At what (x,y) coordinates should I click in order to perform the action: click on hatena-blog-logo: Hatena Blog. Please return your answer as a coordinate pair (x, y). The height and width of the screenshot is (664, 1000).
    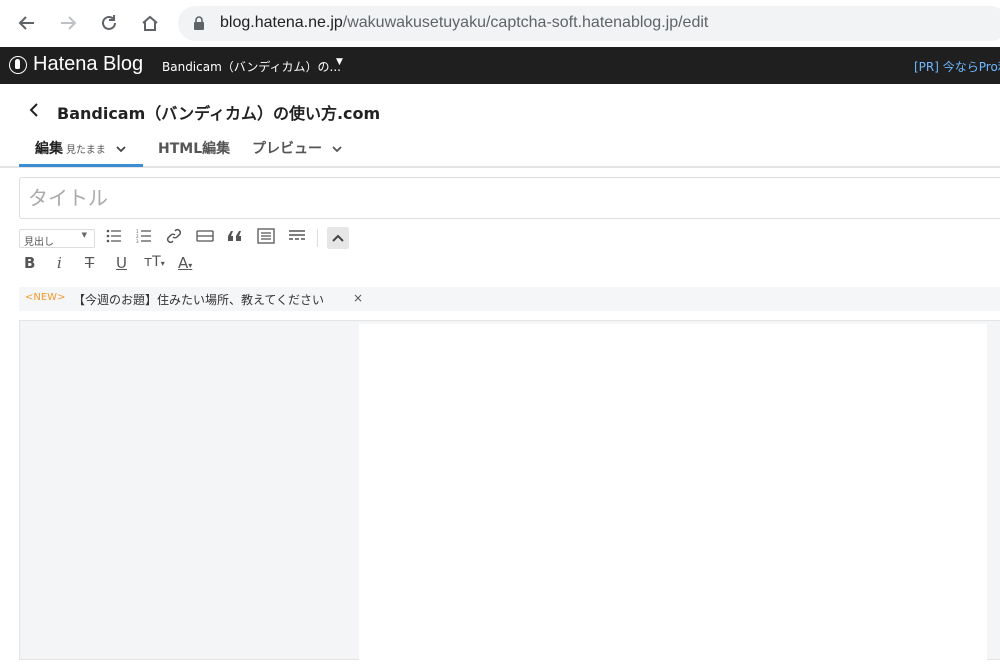
    Looking at the image, I should click on (88, 64).